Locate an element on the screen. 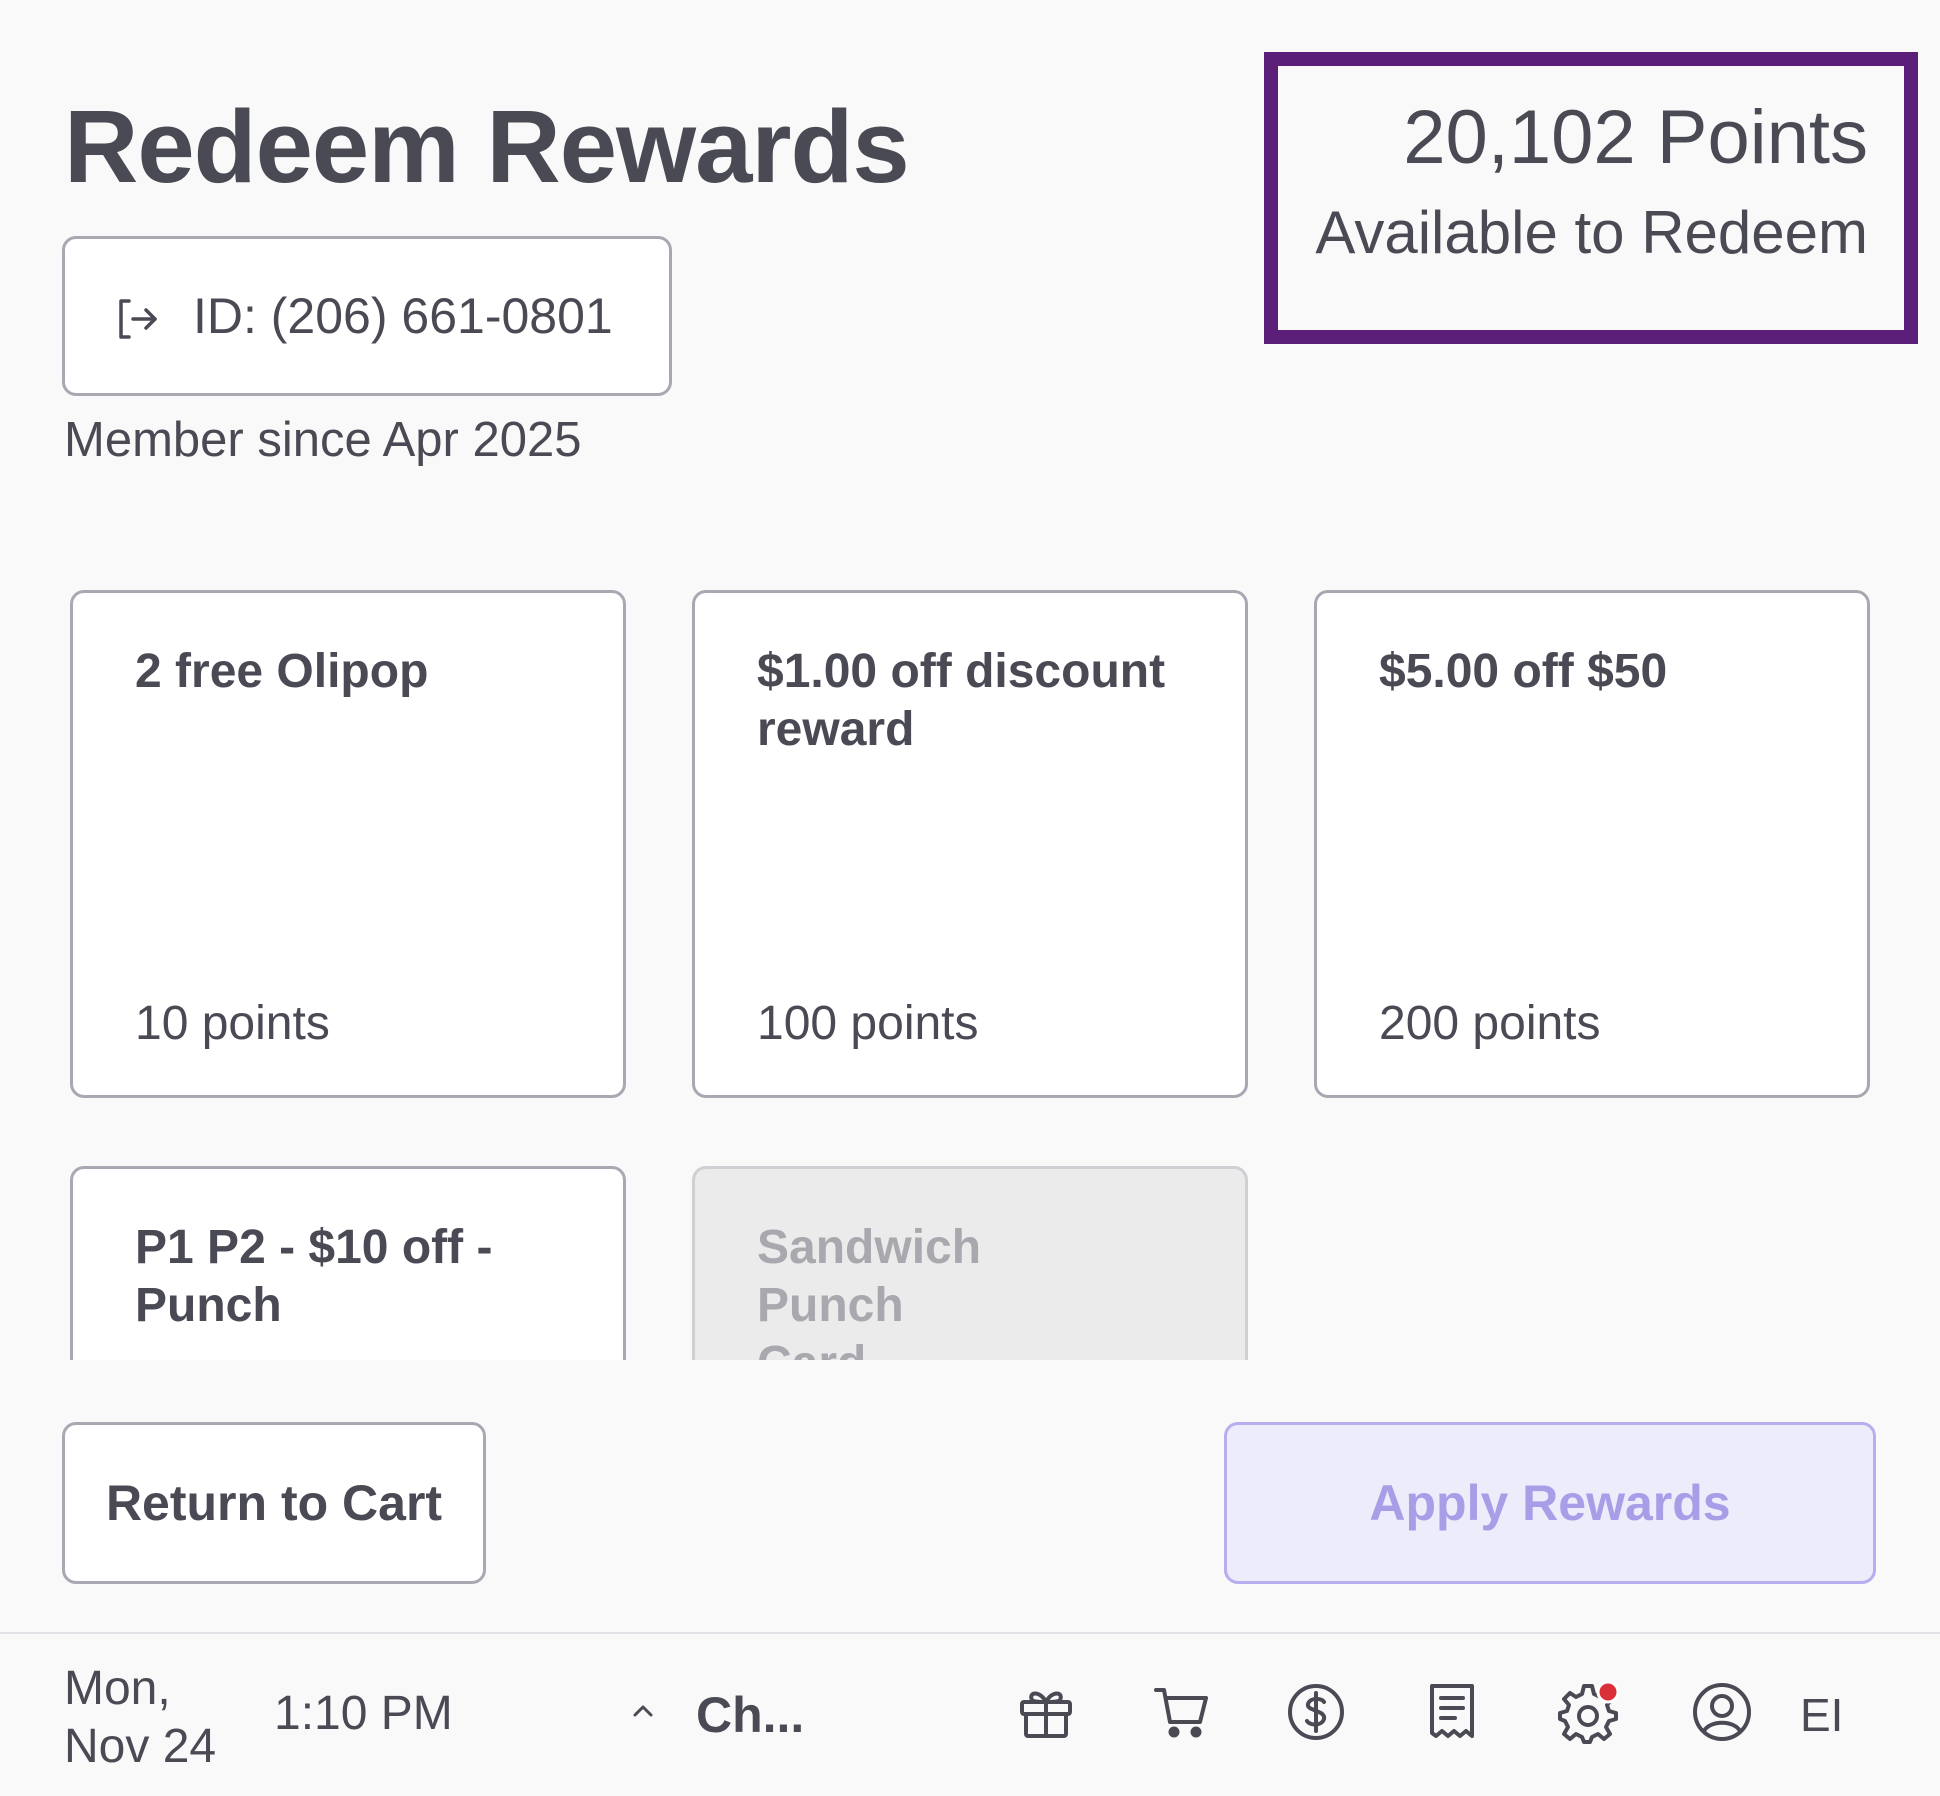  reward-card-5-off: $5.00 off $50 200 points is located at coordinates (1592, 844).